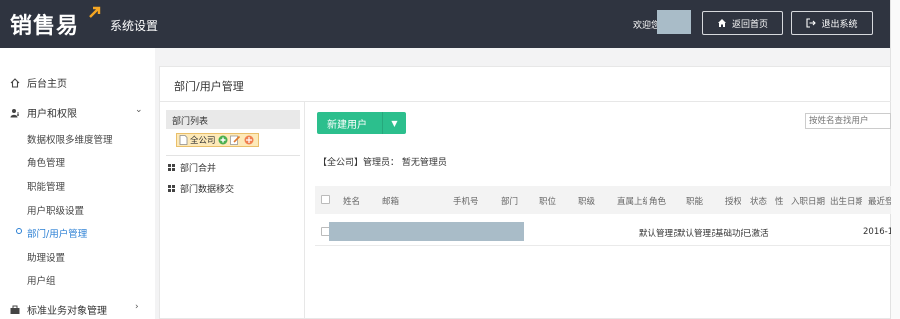 This screenshot has width=900, height=319. What do you see at coordinates (19, 231) in the screenshot?
I see `active-indicator-dot` at bounding box center [19, 231].